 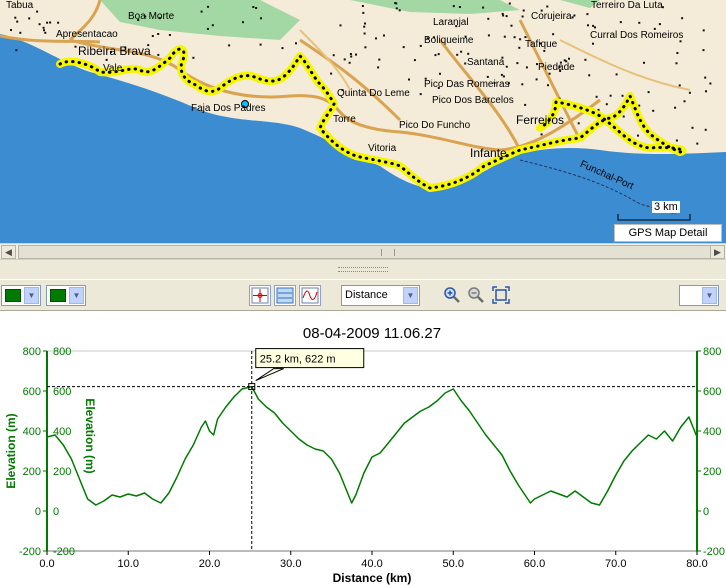 What do you see at coordinates (556, 67) in the screenshot?
I see `place-label: Piedade` at bounding box center [556, 67].